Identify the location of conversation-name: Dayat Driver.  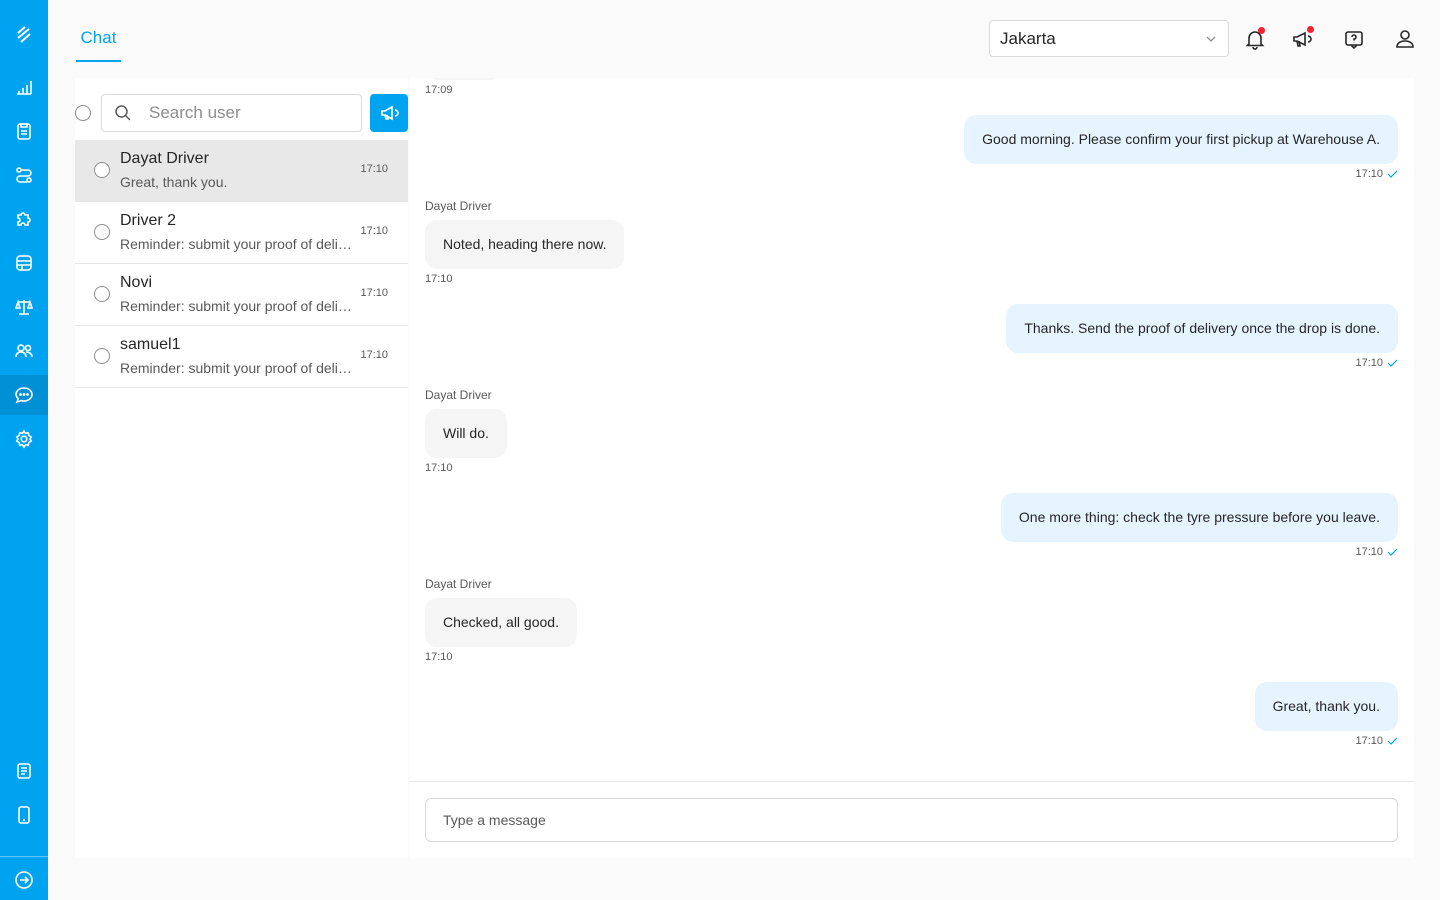
(164, 158).